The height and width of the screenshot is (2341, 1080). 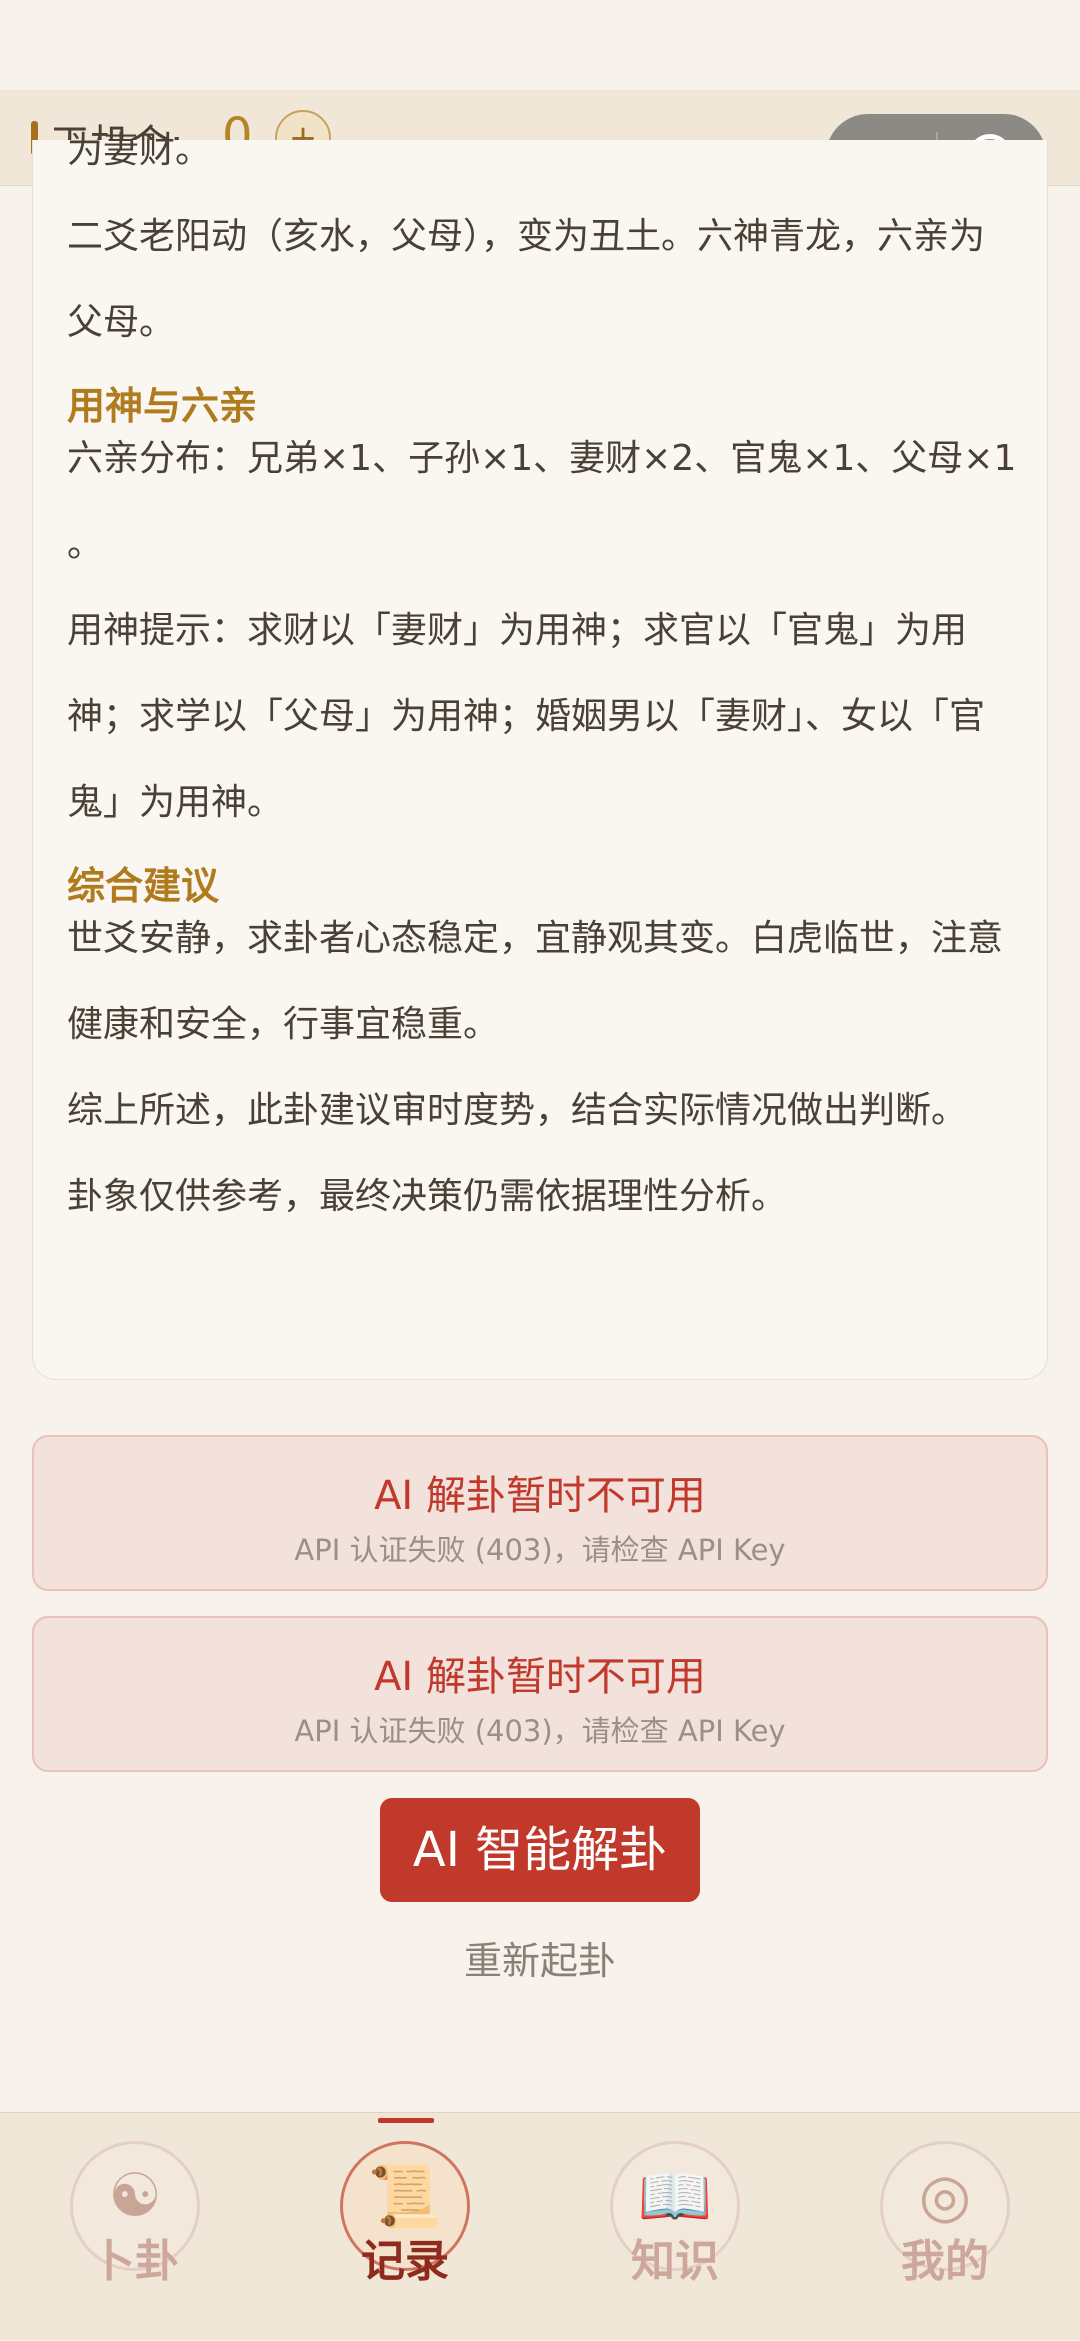 I want to click on book-glyph: 📖, so click(x=675, y=2197).